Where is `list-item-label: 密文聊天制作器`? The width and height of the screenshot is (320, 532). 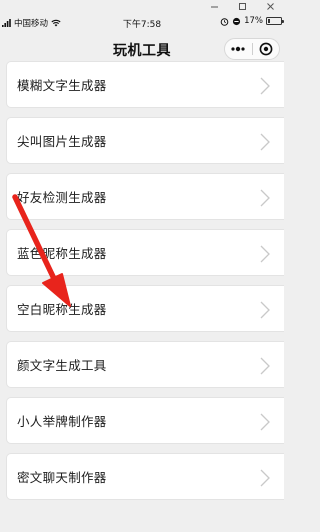 list-item-label: 密文聊天制作器 is located at coordinates (62, 477).